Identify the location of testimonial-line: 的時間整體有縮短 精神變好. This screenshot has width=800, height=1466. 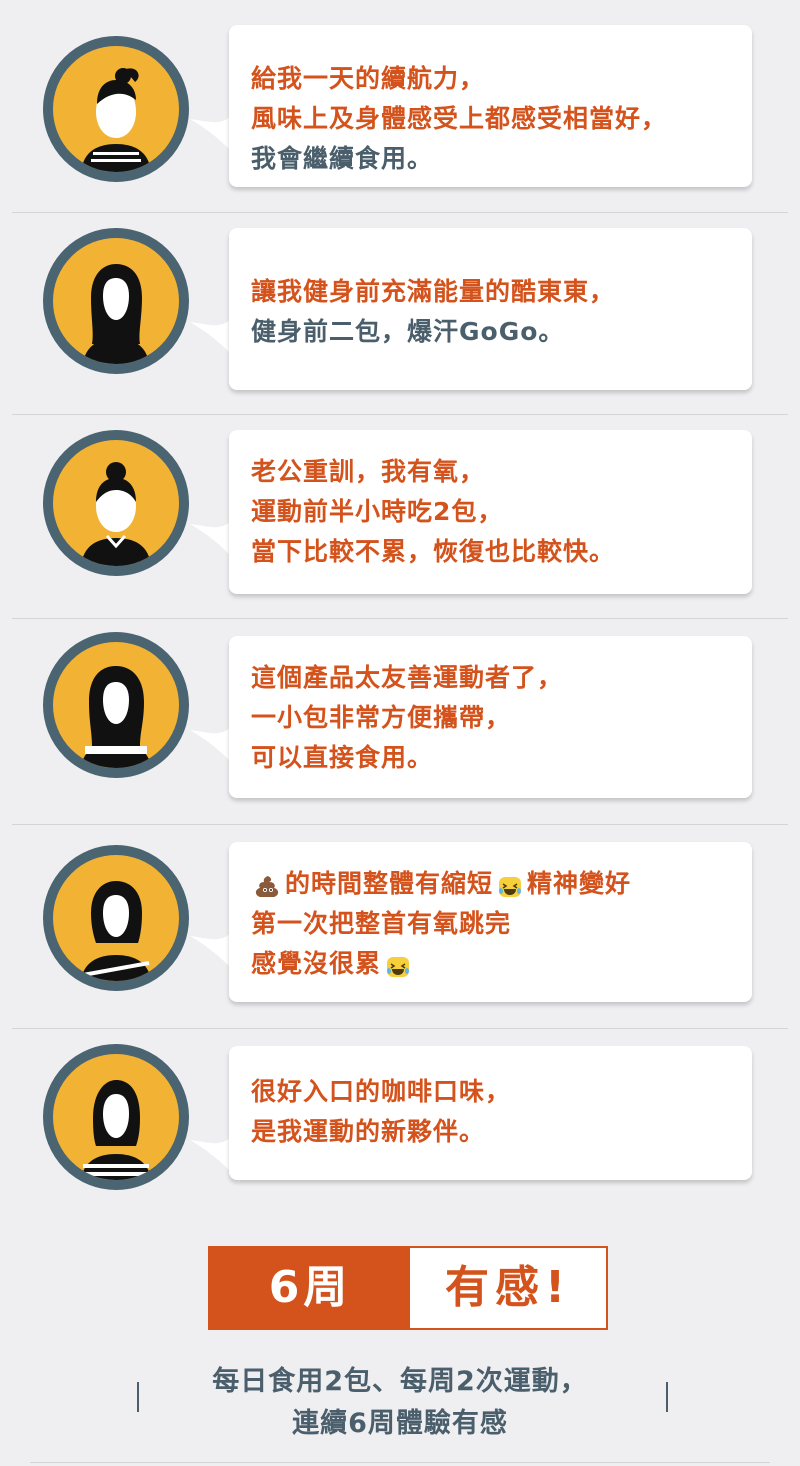
(441, 884).